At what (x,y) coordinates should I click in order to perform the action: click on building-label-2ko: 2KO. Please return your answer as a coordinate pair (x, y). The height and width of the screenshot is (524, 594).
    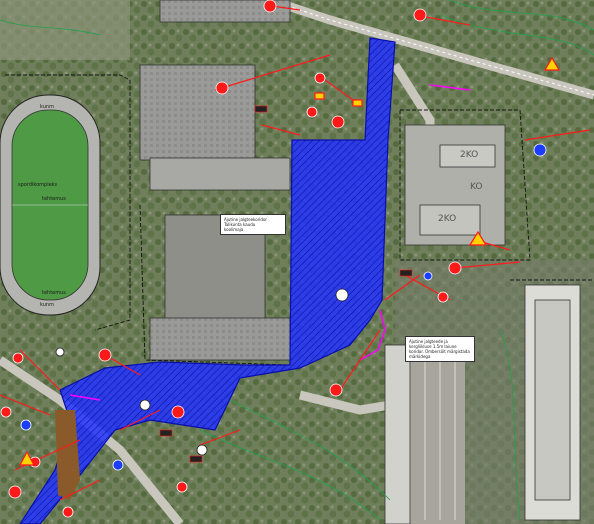
    Looking at the image, I should click on (469, 155).